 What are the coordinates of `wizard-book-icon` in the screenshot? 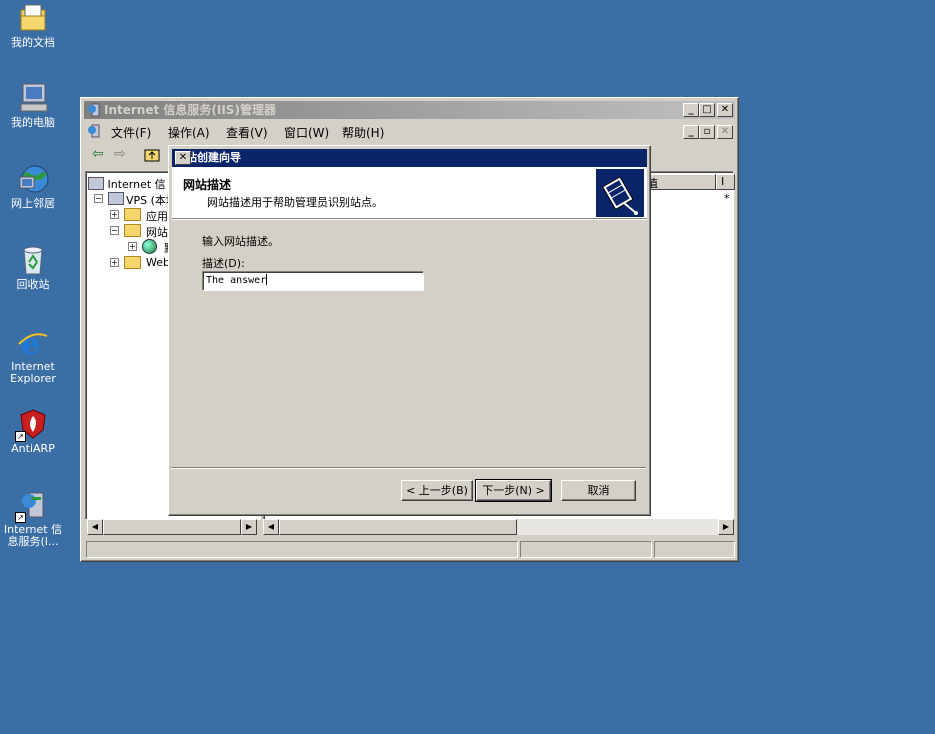 It's located at (620, 193).